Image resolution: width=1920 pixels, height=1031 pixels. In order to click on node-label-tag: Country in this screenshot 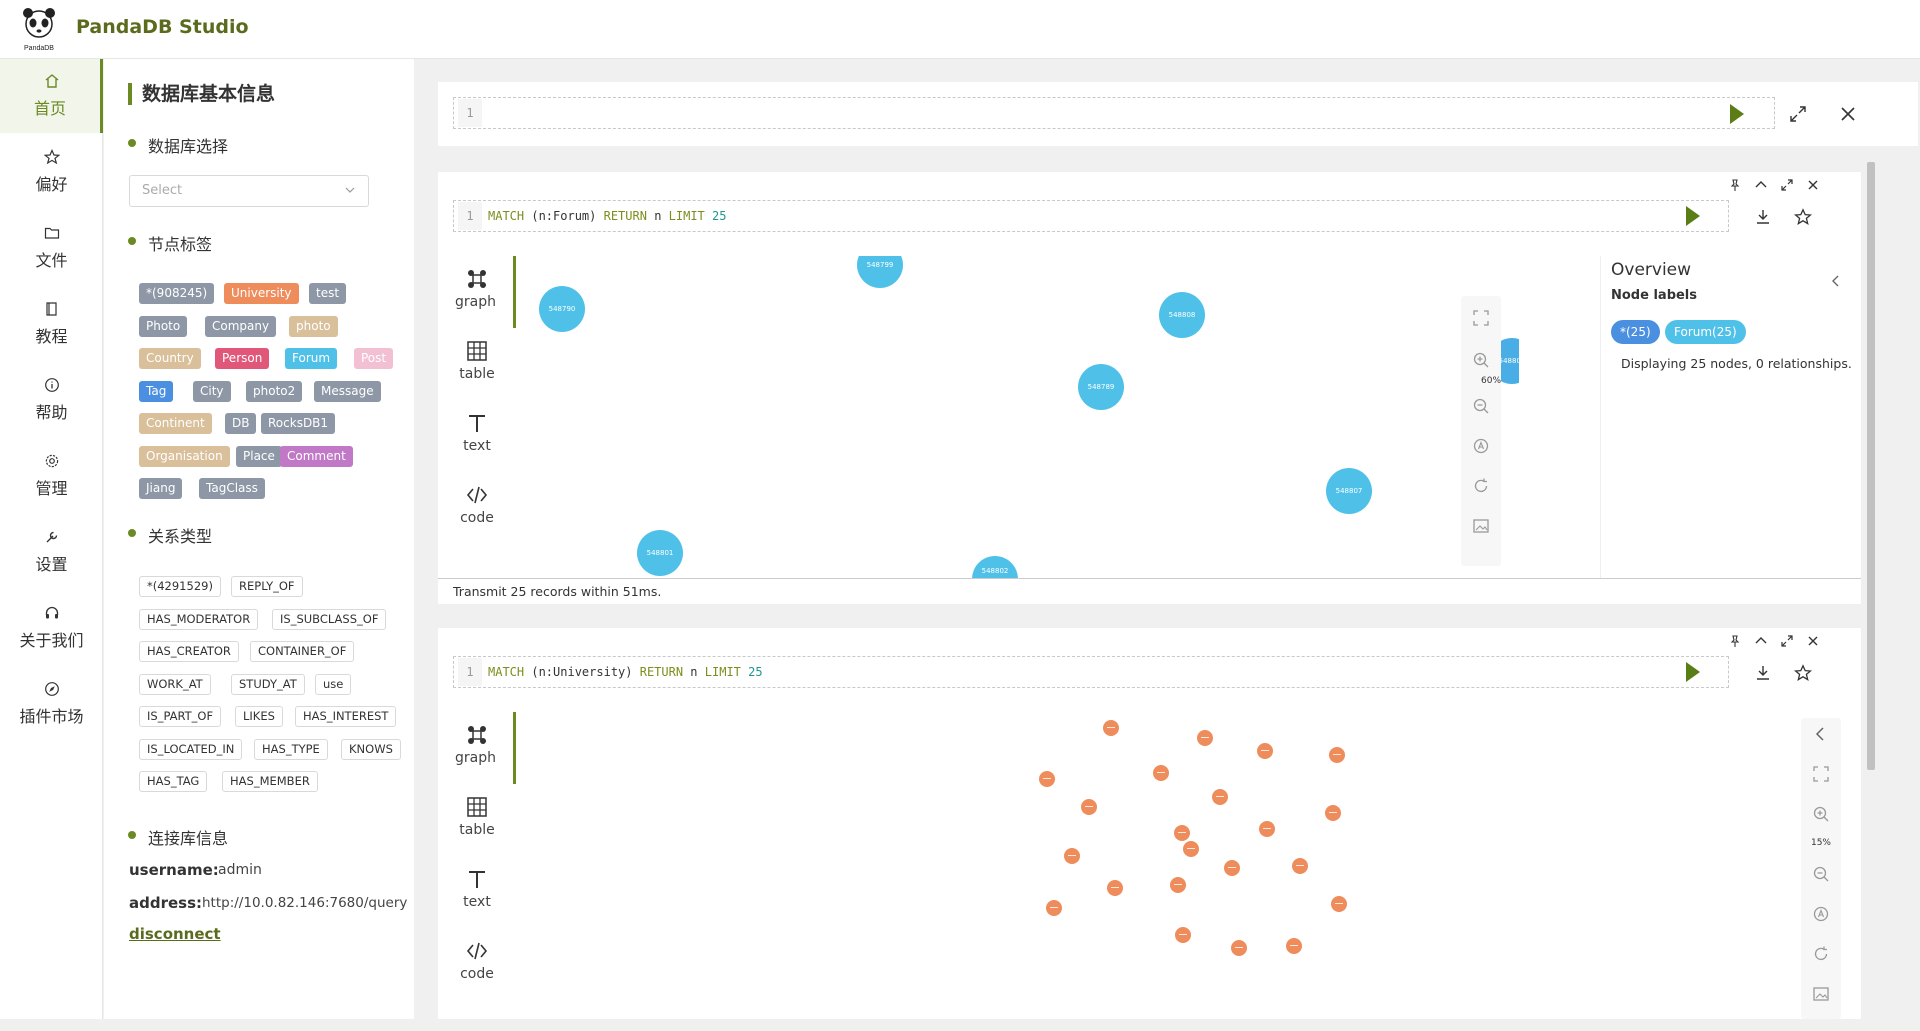, I will do `click(170, 358)`.